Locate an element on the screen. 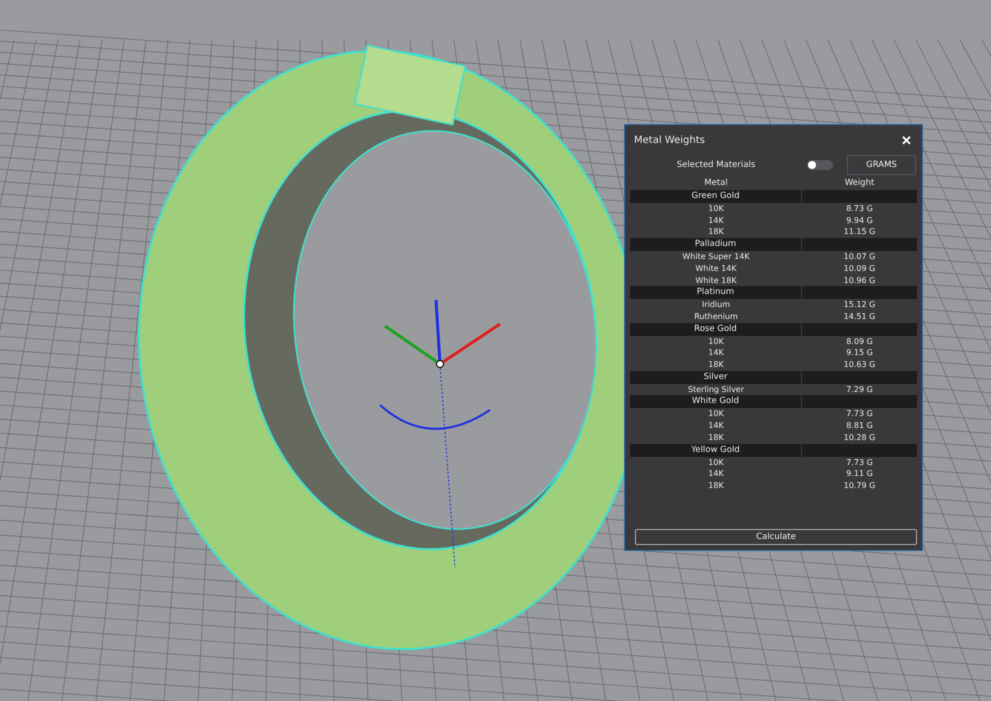 The height and width of the screenshot is (701, 991). filter-label: Selected Materials is located at coordinates (716, 165).